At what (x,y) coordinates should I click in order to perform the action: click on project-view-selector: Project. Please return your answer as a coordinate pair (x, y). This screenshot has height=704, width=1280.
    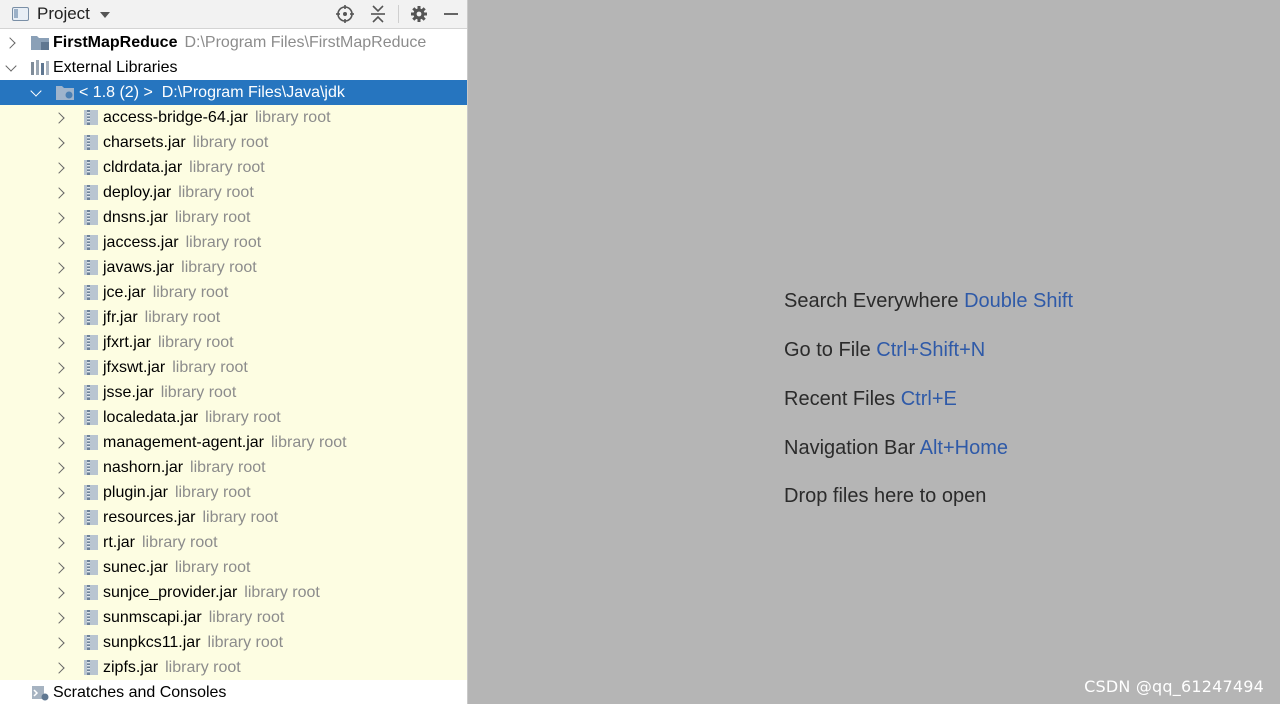
    Looking at the image, I should click on (61, 14).